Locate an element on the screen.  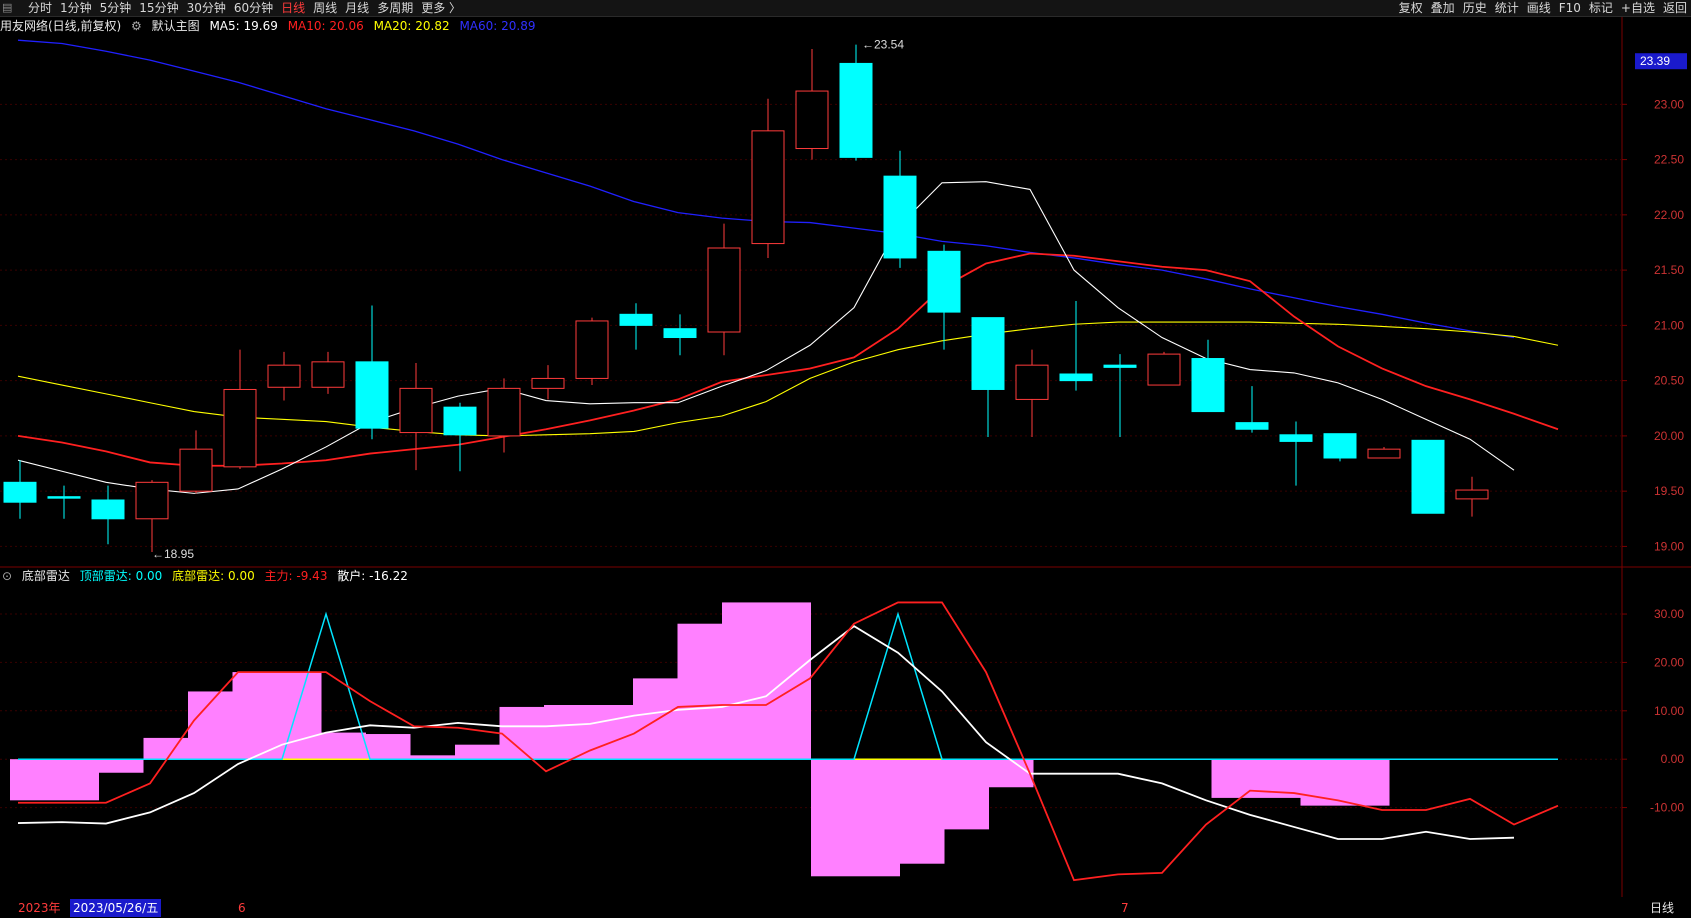
tool-menu-item-0: 复权 is located at coordinates (1411, 8).